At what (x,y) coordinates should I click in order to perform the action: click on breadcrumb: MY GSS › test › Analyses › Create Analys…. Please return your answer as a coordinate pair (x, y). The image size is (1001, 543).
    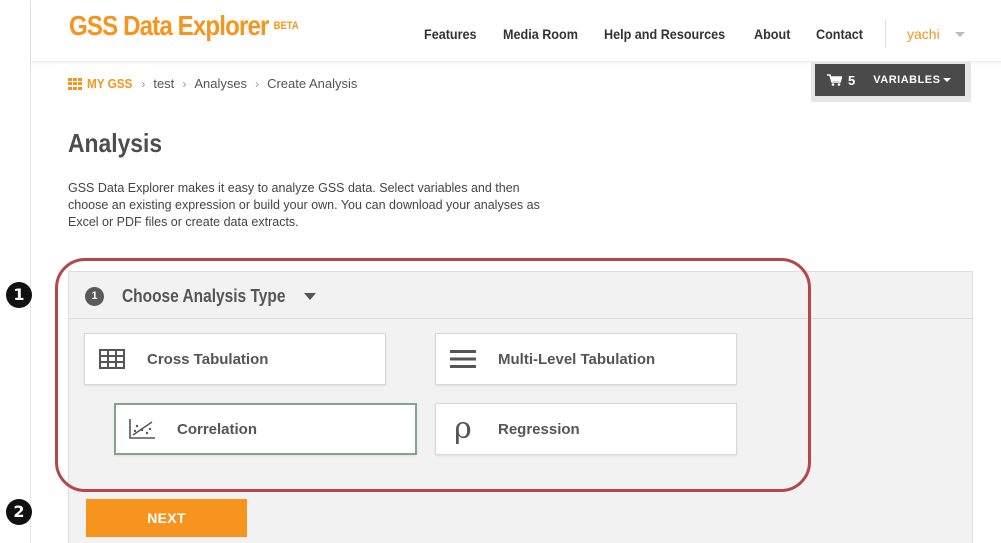
    Looking at the image, I should click on (212, 83).